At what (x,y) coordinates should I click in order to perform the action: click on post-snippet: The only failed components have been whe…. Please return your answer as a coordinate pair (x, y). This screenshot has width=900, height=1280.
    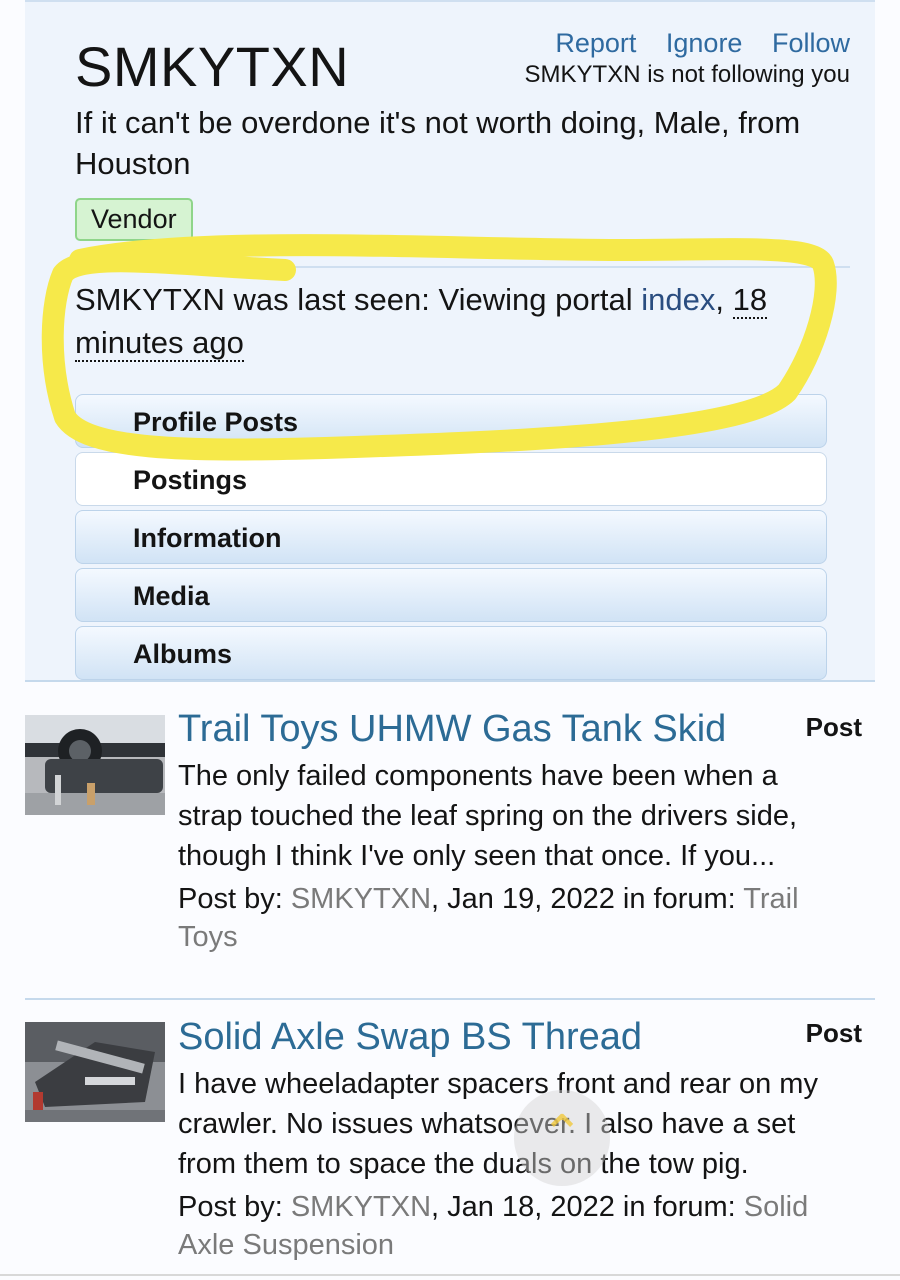
    Looking at the image, I should click on (488, 816).